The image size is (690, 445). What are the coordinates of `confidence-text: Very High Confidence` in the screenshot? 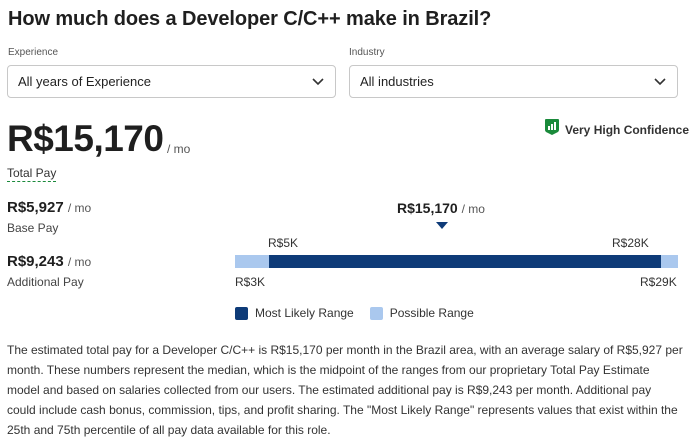 It's located at (627, 129).